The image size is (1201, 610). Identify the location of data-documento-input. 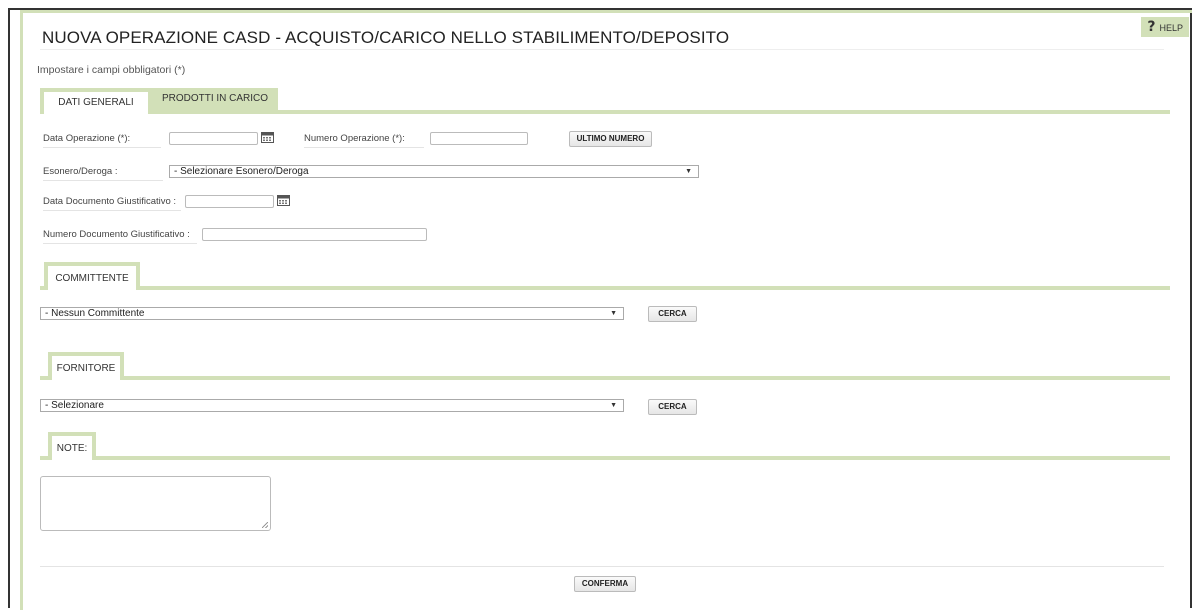
(229, 201).